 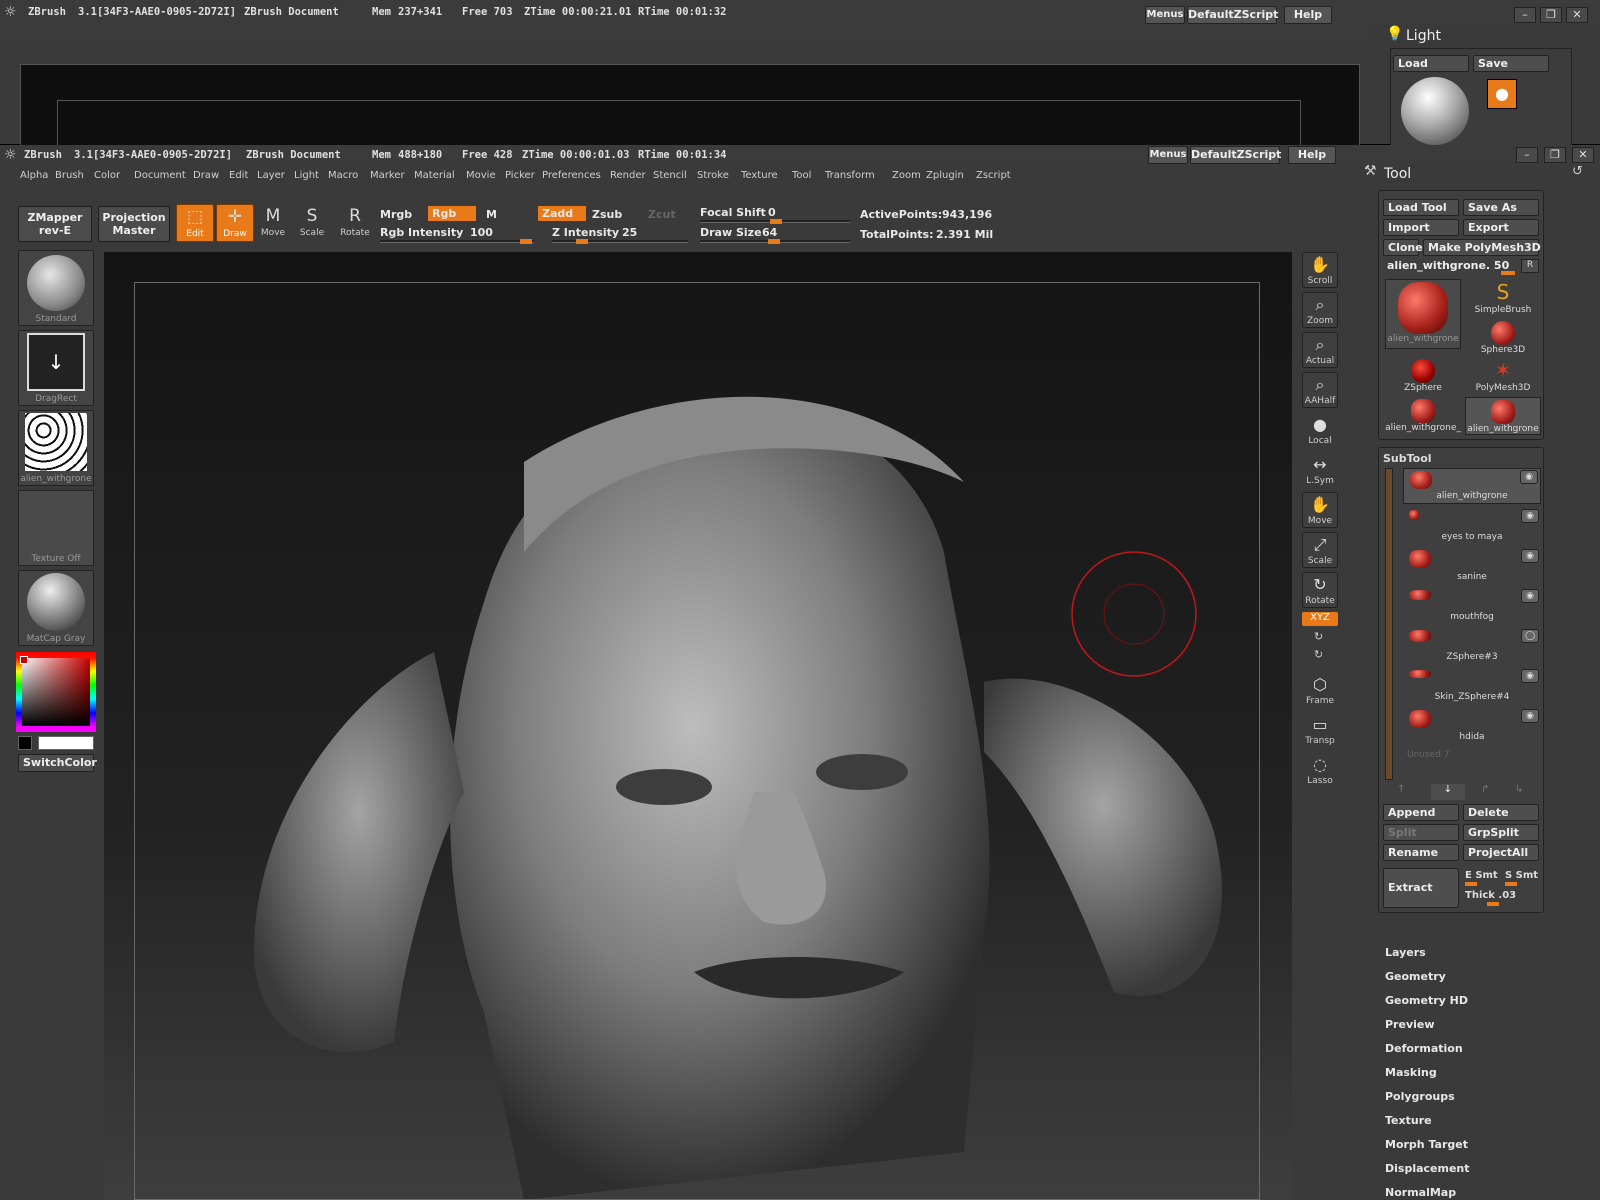 I want to click on section-morph-target: Morph Target, so click(x=1426, y=1144).